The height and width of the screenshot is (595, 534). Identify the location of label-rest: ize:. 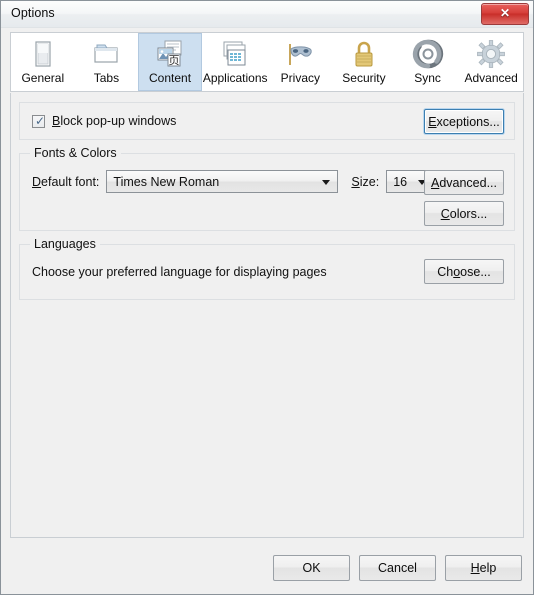
(369, 181).